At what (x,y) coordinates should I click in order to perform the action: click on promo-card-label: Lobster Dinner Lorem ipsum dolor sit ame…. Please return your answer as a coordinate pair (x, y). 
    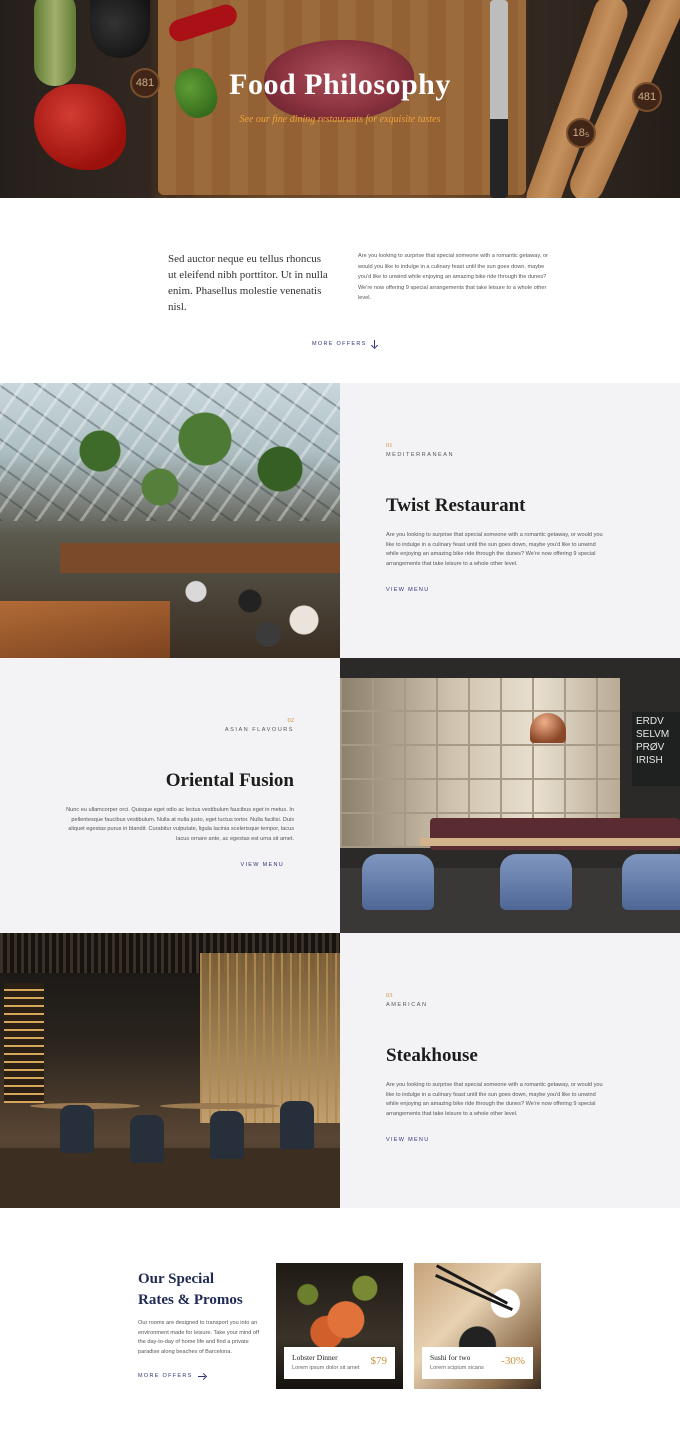
    Looking at the image, I should click on (339, 1363).